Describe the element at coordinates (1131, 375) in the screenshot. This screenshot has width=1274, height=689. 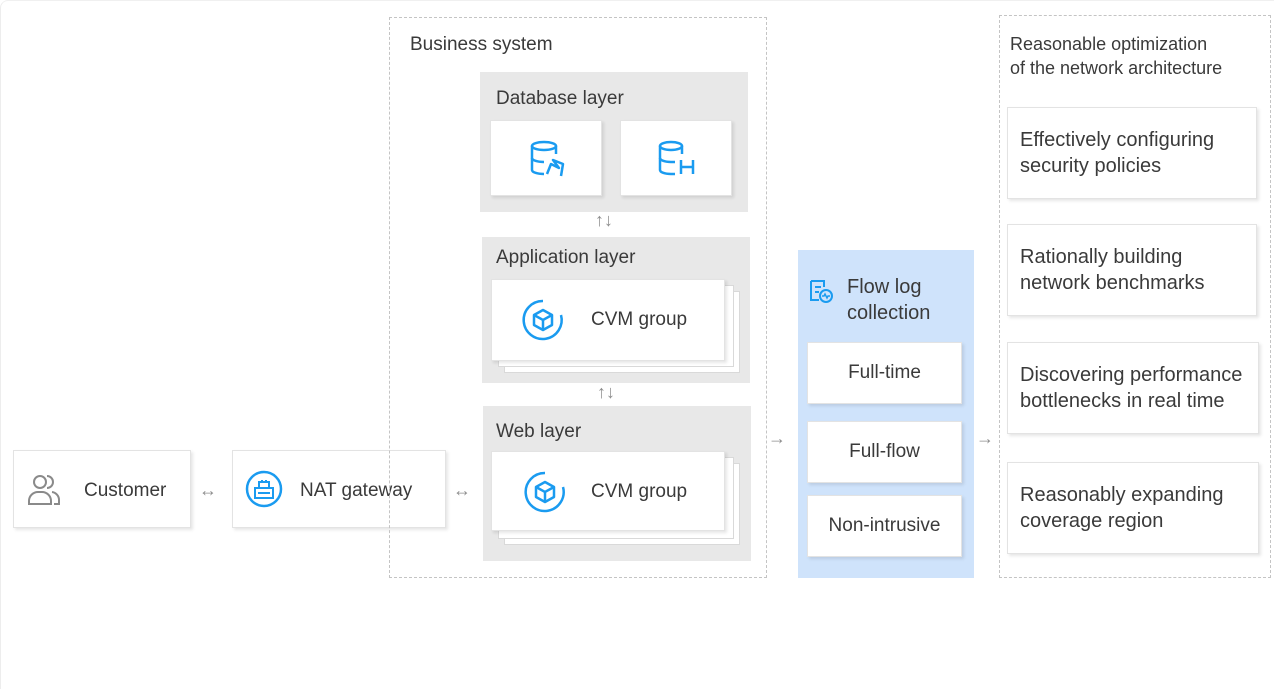
I see `optimization-item-line1: Discovering performance` at that location.